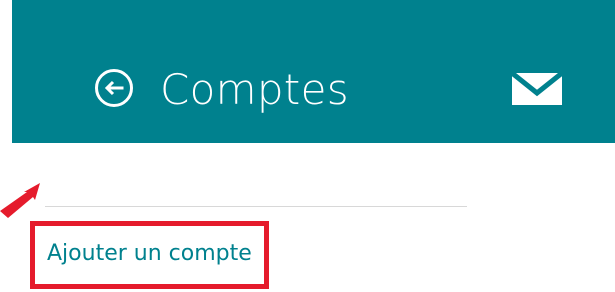 This screenshot has width=615, height=292. Describe the element at coordinates (254, 89) in the screenshot. I see `page-title: Comptes` at that location.